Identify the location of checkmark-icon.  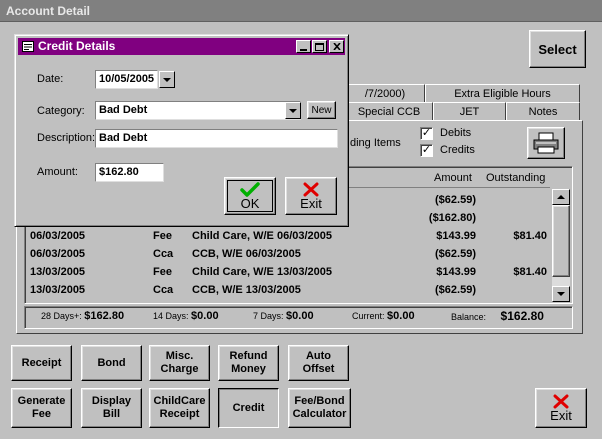
(250, 189).